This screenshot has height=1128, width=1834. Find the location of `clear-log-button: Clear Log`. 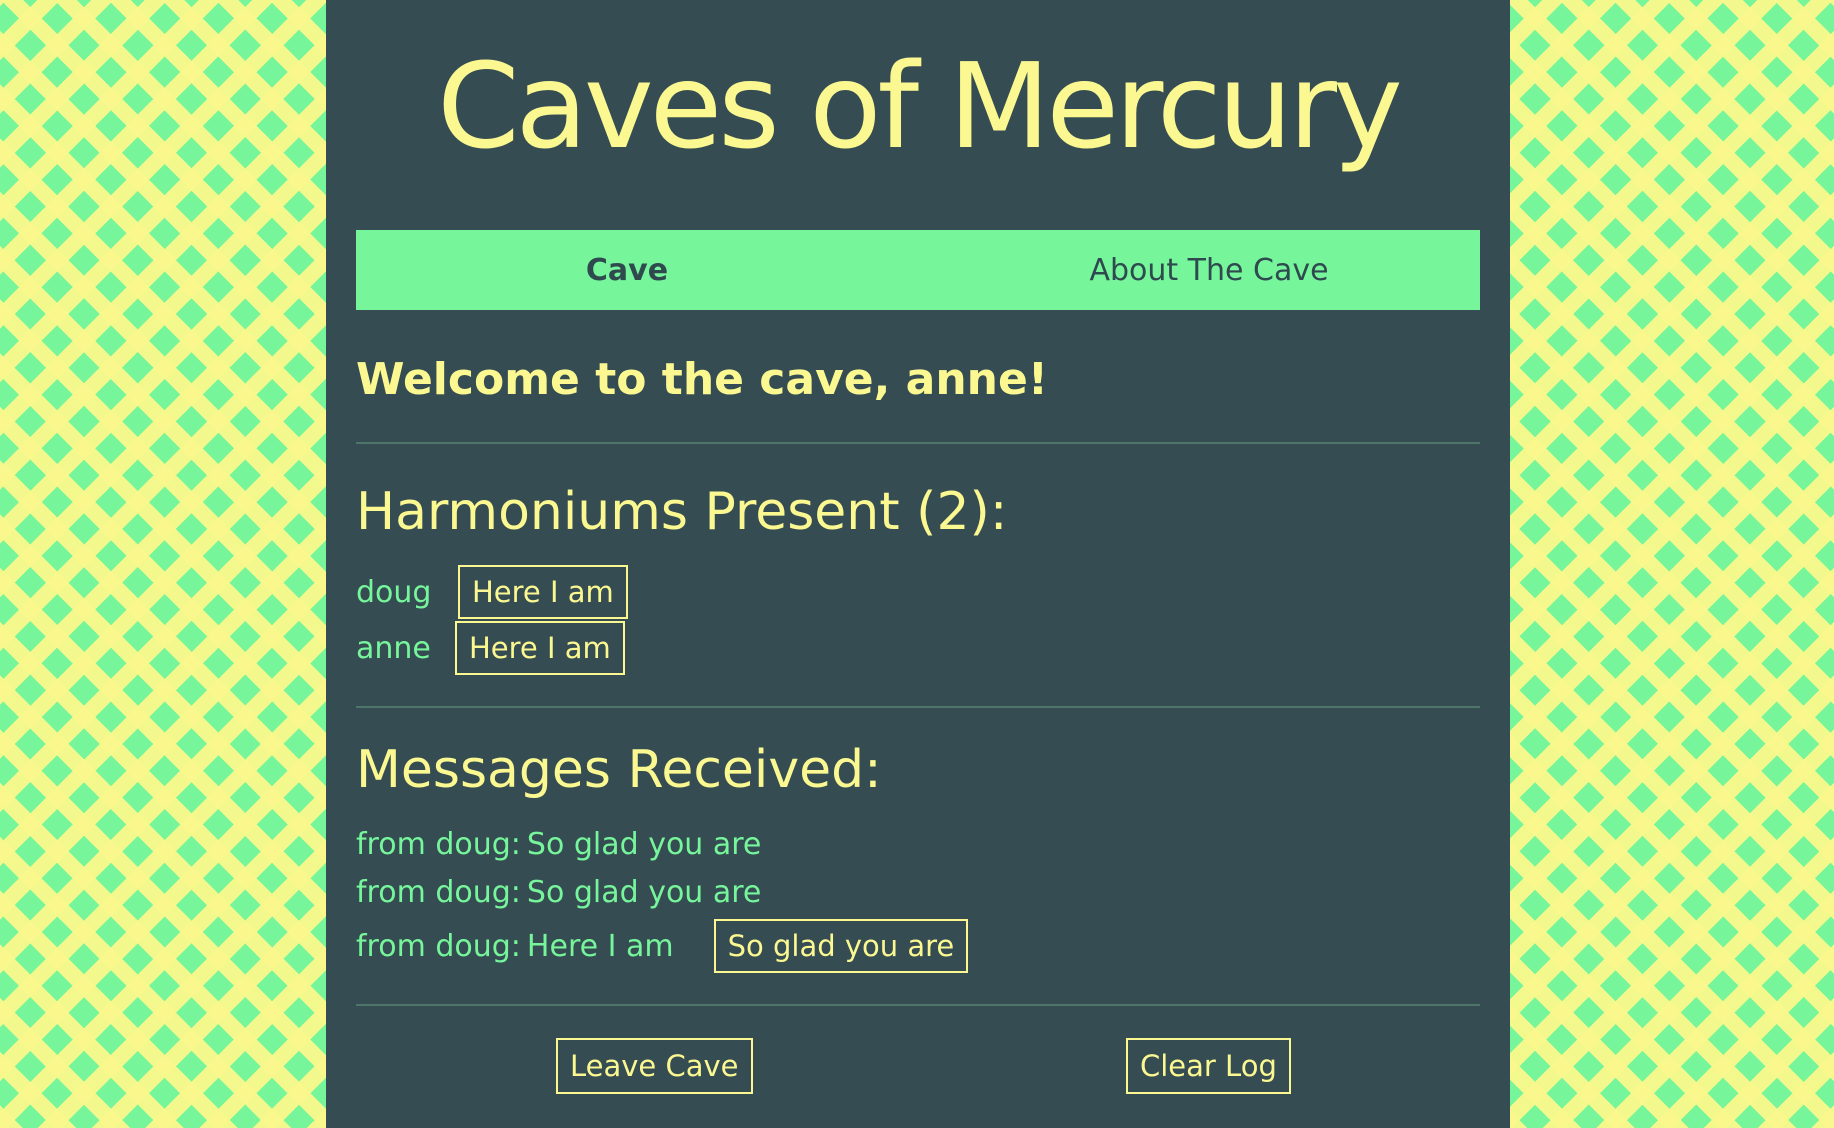

clear-log-button: Clear Log is located at coordinates (1208, 1066).